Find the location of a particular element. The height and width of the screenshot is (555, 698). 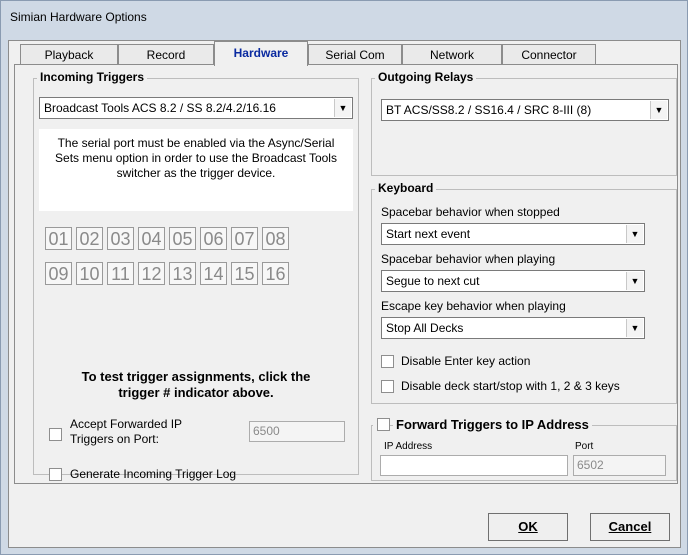

disable-deck-checkbox is located at coordinates (387, 386).